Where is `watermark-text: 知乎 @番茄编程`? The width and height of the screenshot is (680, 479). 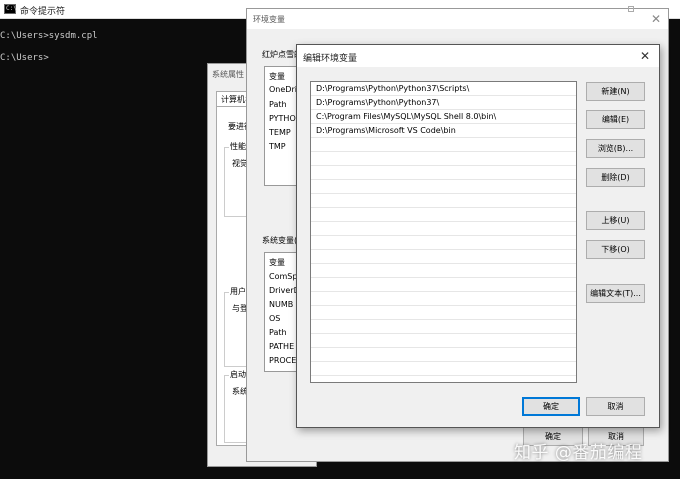 watermark-text: 知乎 @番茄编程 is located at coordinates (578, 453).